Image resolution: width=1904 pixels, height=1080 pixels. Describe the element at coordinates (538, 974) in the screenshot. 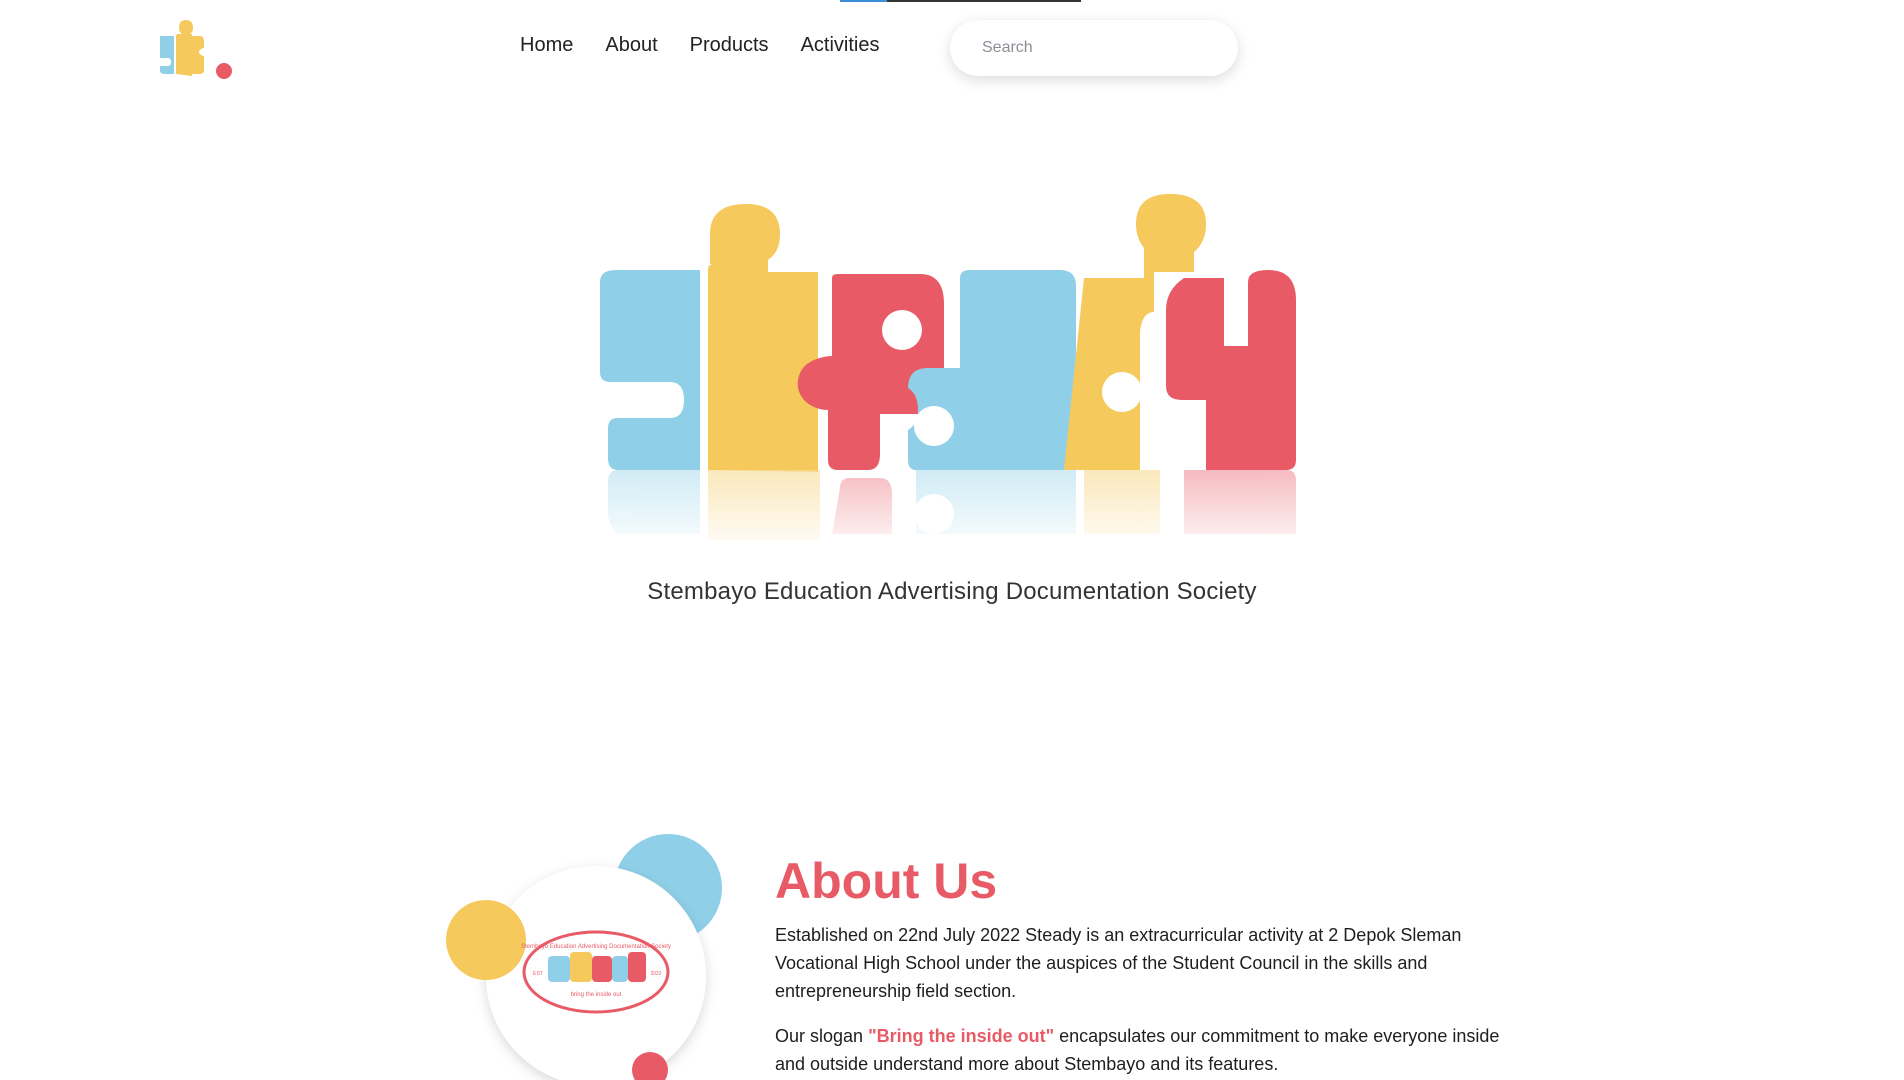

I see `badge-est-text: EST` at that location.